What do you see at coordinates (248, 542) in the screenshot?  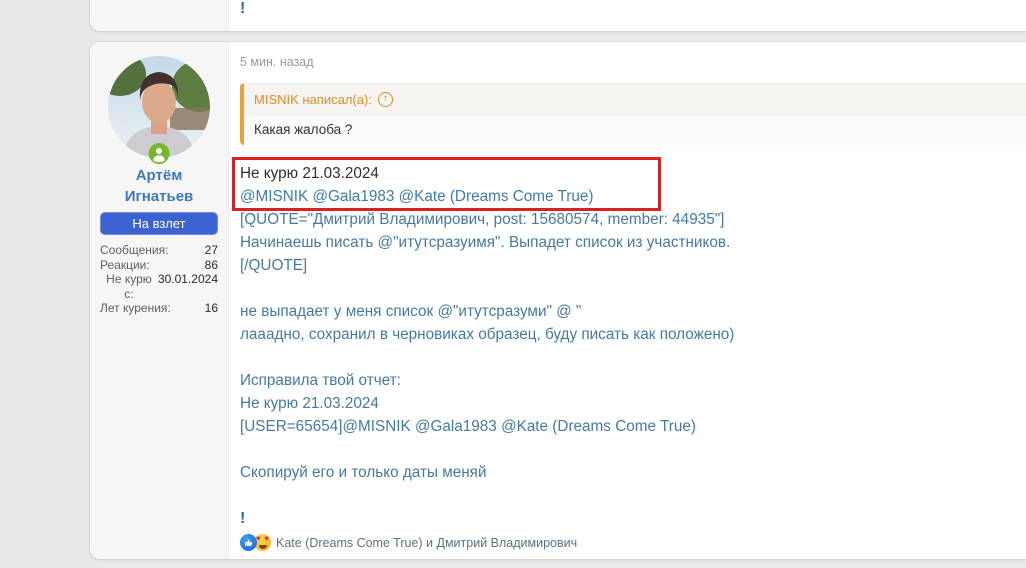 I see `like-reaction-icon` at bounding box center [248, 542].